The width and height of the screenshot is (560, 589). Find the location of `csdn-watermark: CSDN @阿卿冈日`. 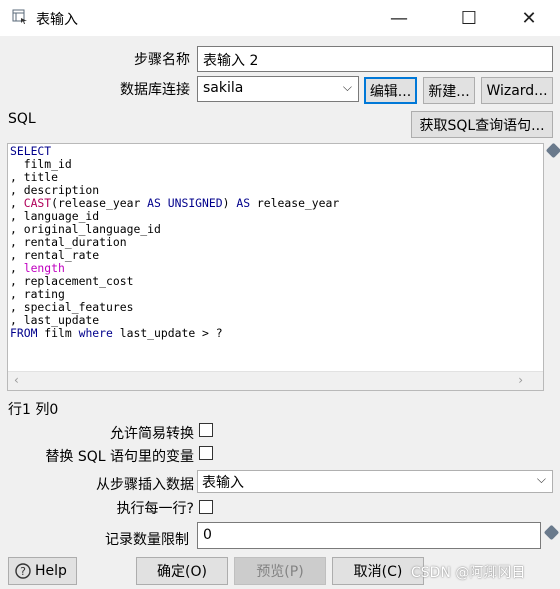

csdn-watermark: CSDN @阿卿冈日 is located at coordinates (468, 573).